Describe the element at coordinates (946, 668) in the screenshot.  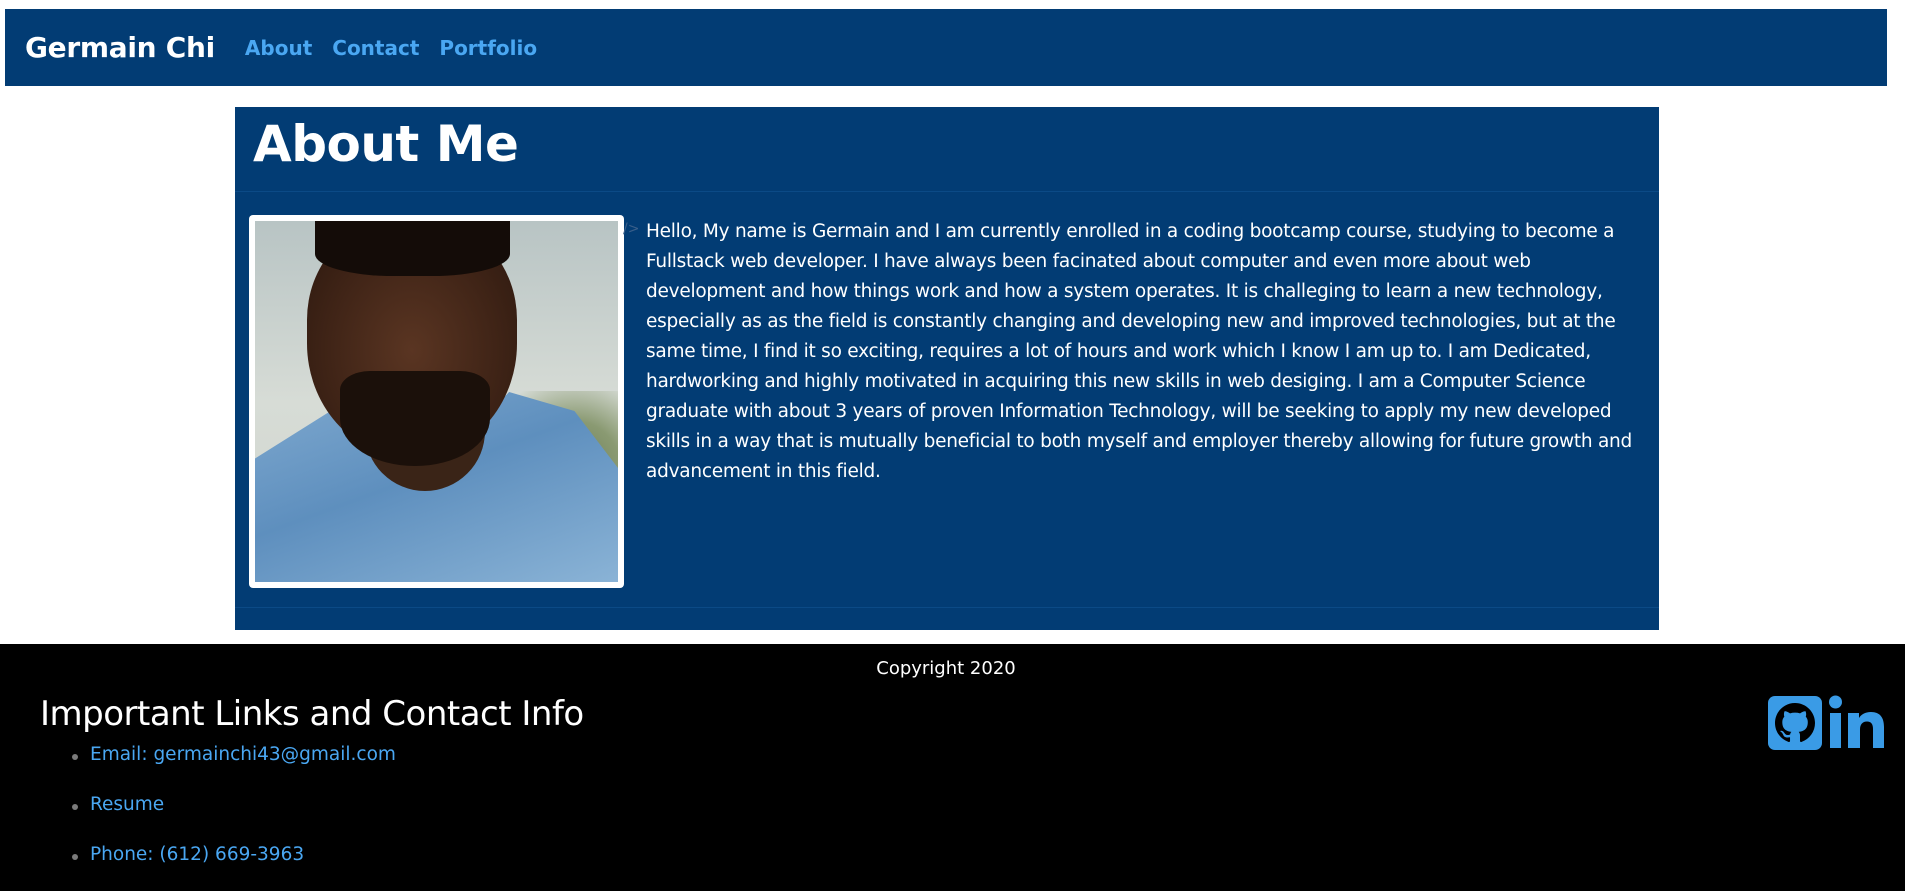
I see `copyright-text: Copyright 2020` at that location.